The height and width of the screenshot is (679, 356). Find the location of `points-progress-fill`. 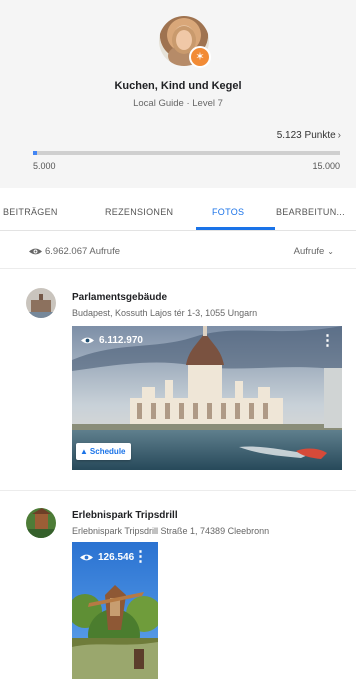

points-progress-fill is located at coordinates (35, 153).